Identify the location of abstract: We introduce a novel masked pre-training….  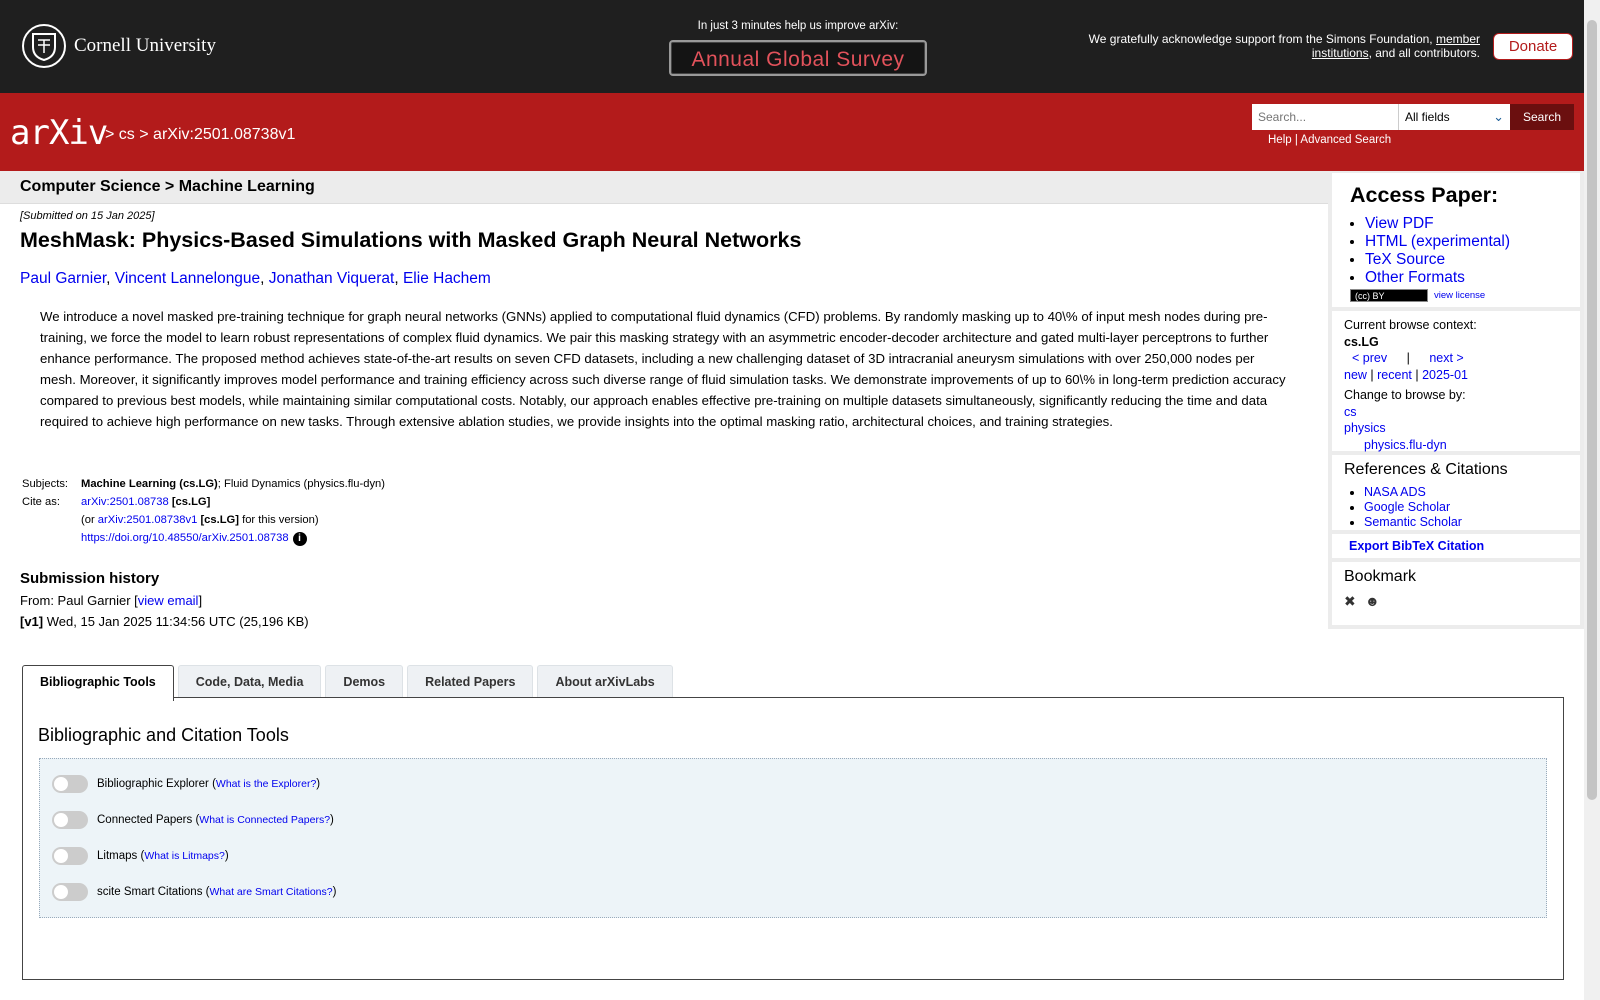
(663, 369).